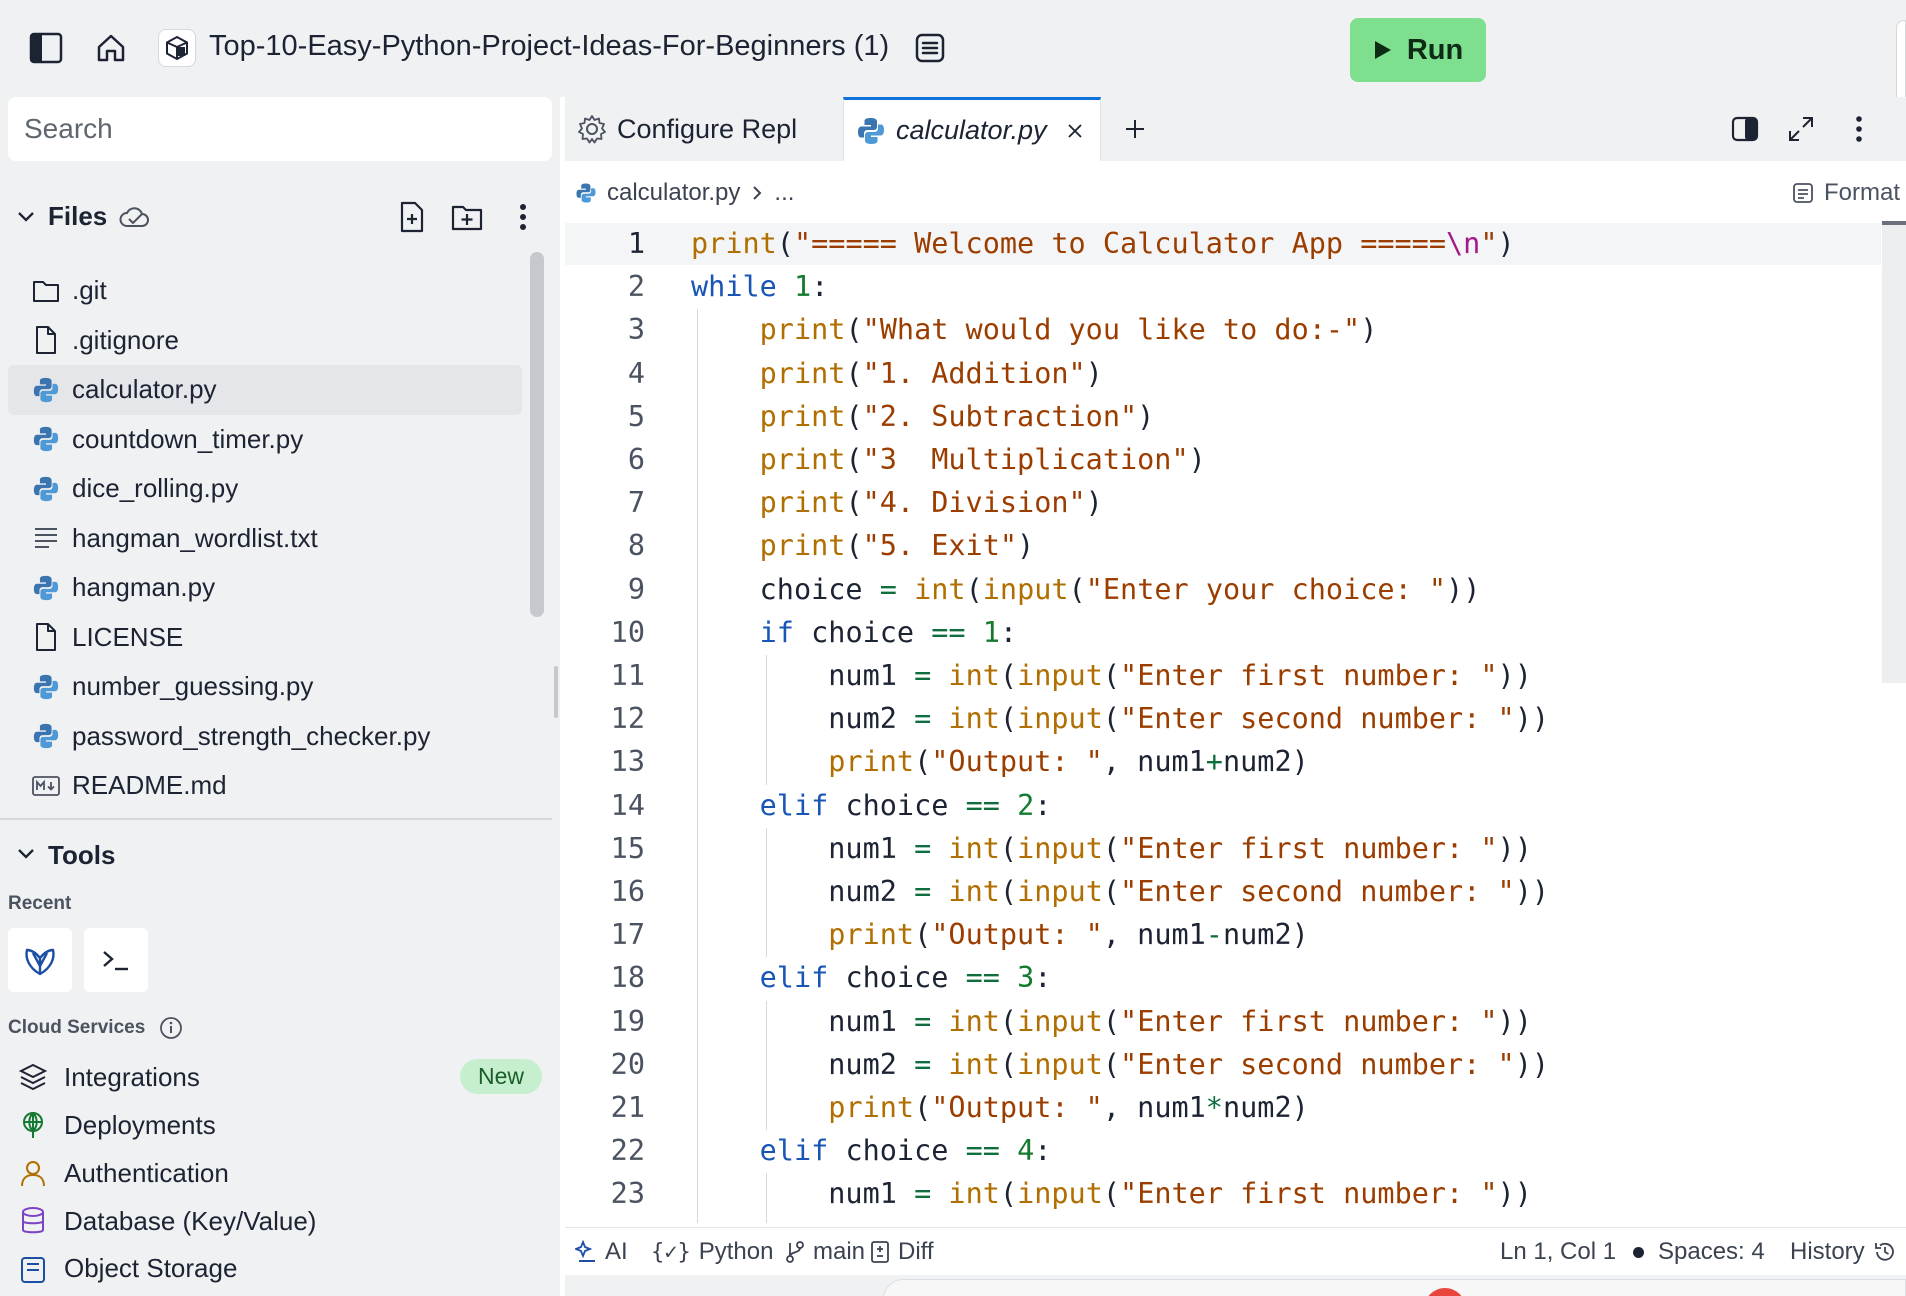 This screenshot has width=1906, height=1296. I want to click on file-item: hangman_wordlist.txt, so click(265, 539).